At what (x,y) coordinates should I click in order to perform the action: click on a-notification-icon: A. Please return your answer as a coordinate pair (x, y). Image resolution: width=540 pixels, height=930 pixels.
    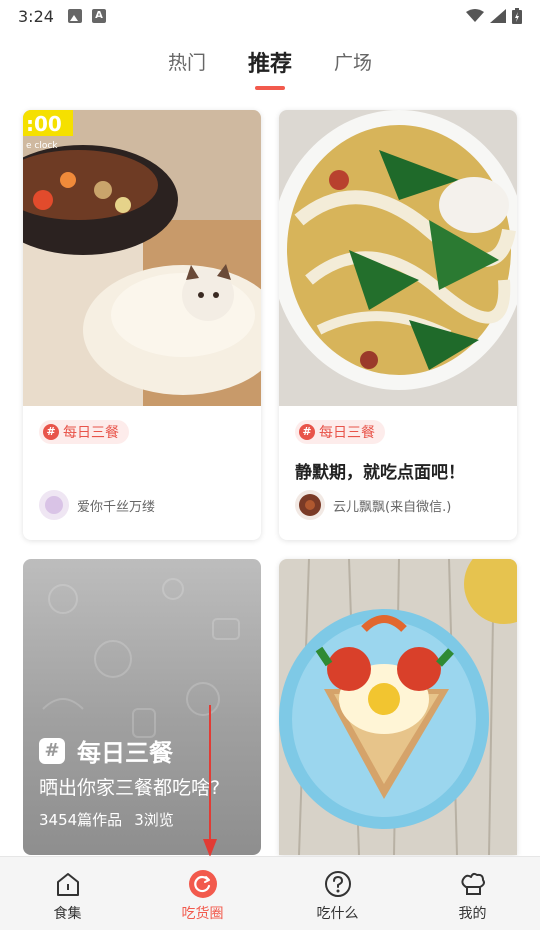
    Looking at the image, I should click on (98, 16).